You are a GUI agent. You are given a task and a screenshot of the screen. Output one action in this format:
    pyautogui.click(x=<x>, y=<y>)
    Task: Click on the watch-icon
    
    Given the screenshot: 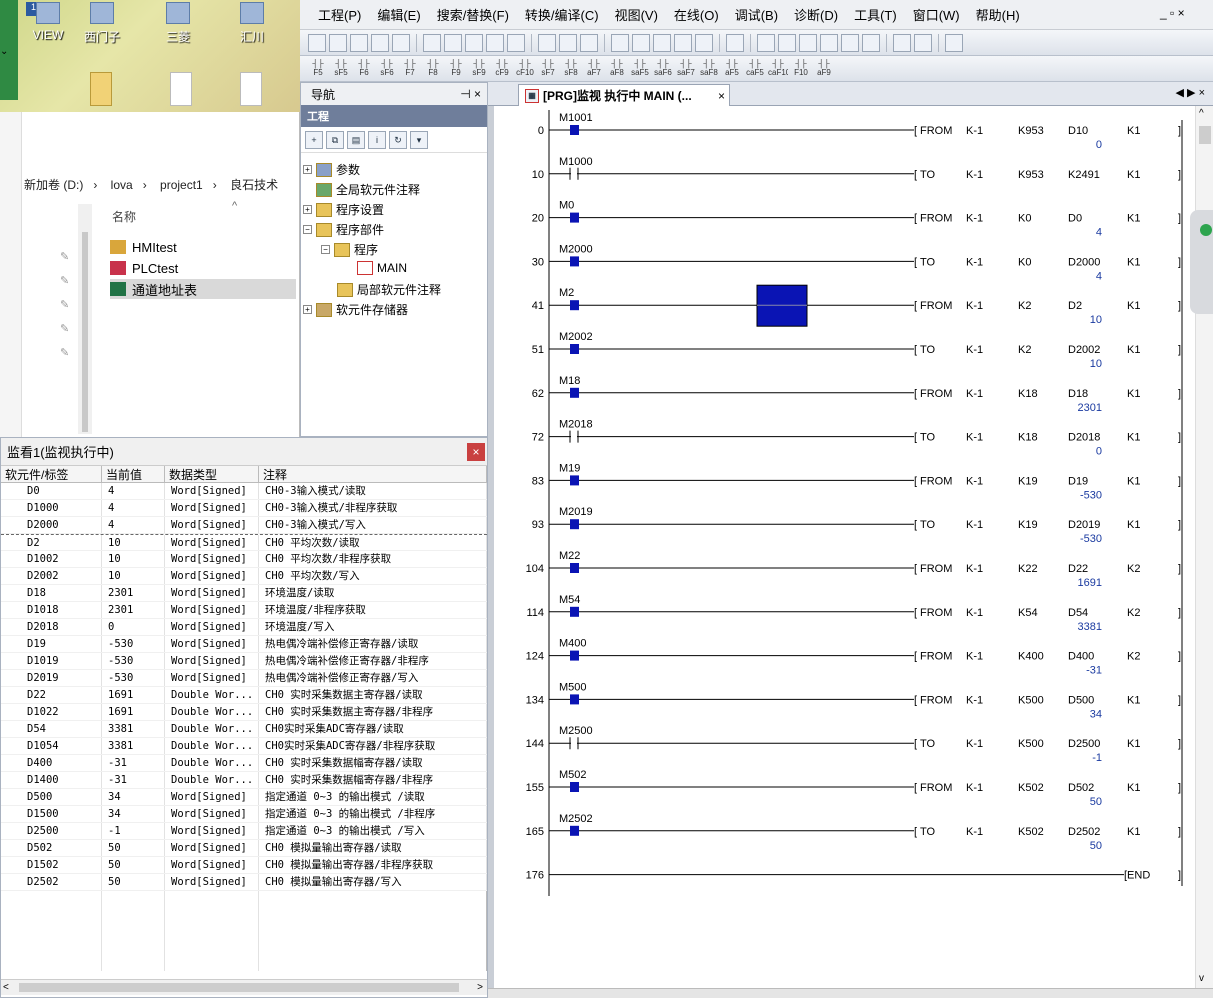 What is the action you would take?
    pyautogui.click(x=902, y=42)
    